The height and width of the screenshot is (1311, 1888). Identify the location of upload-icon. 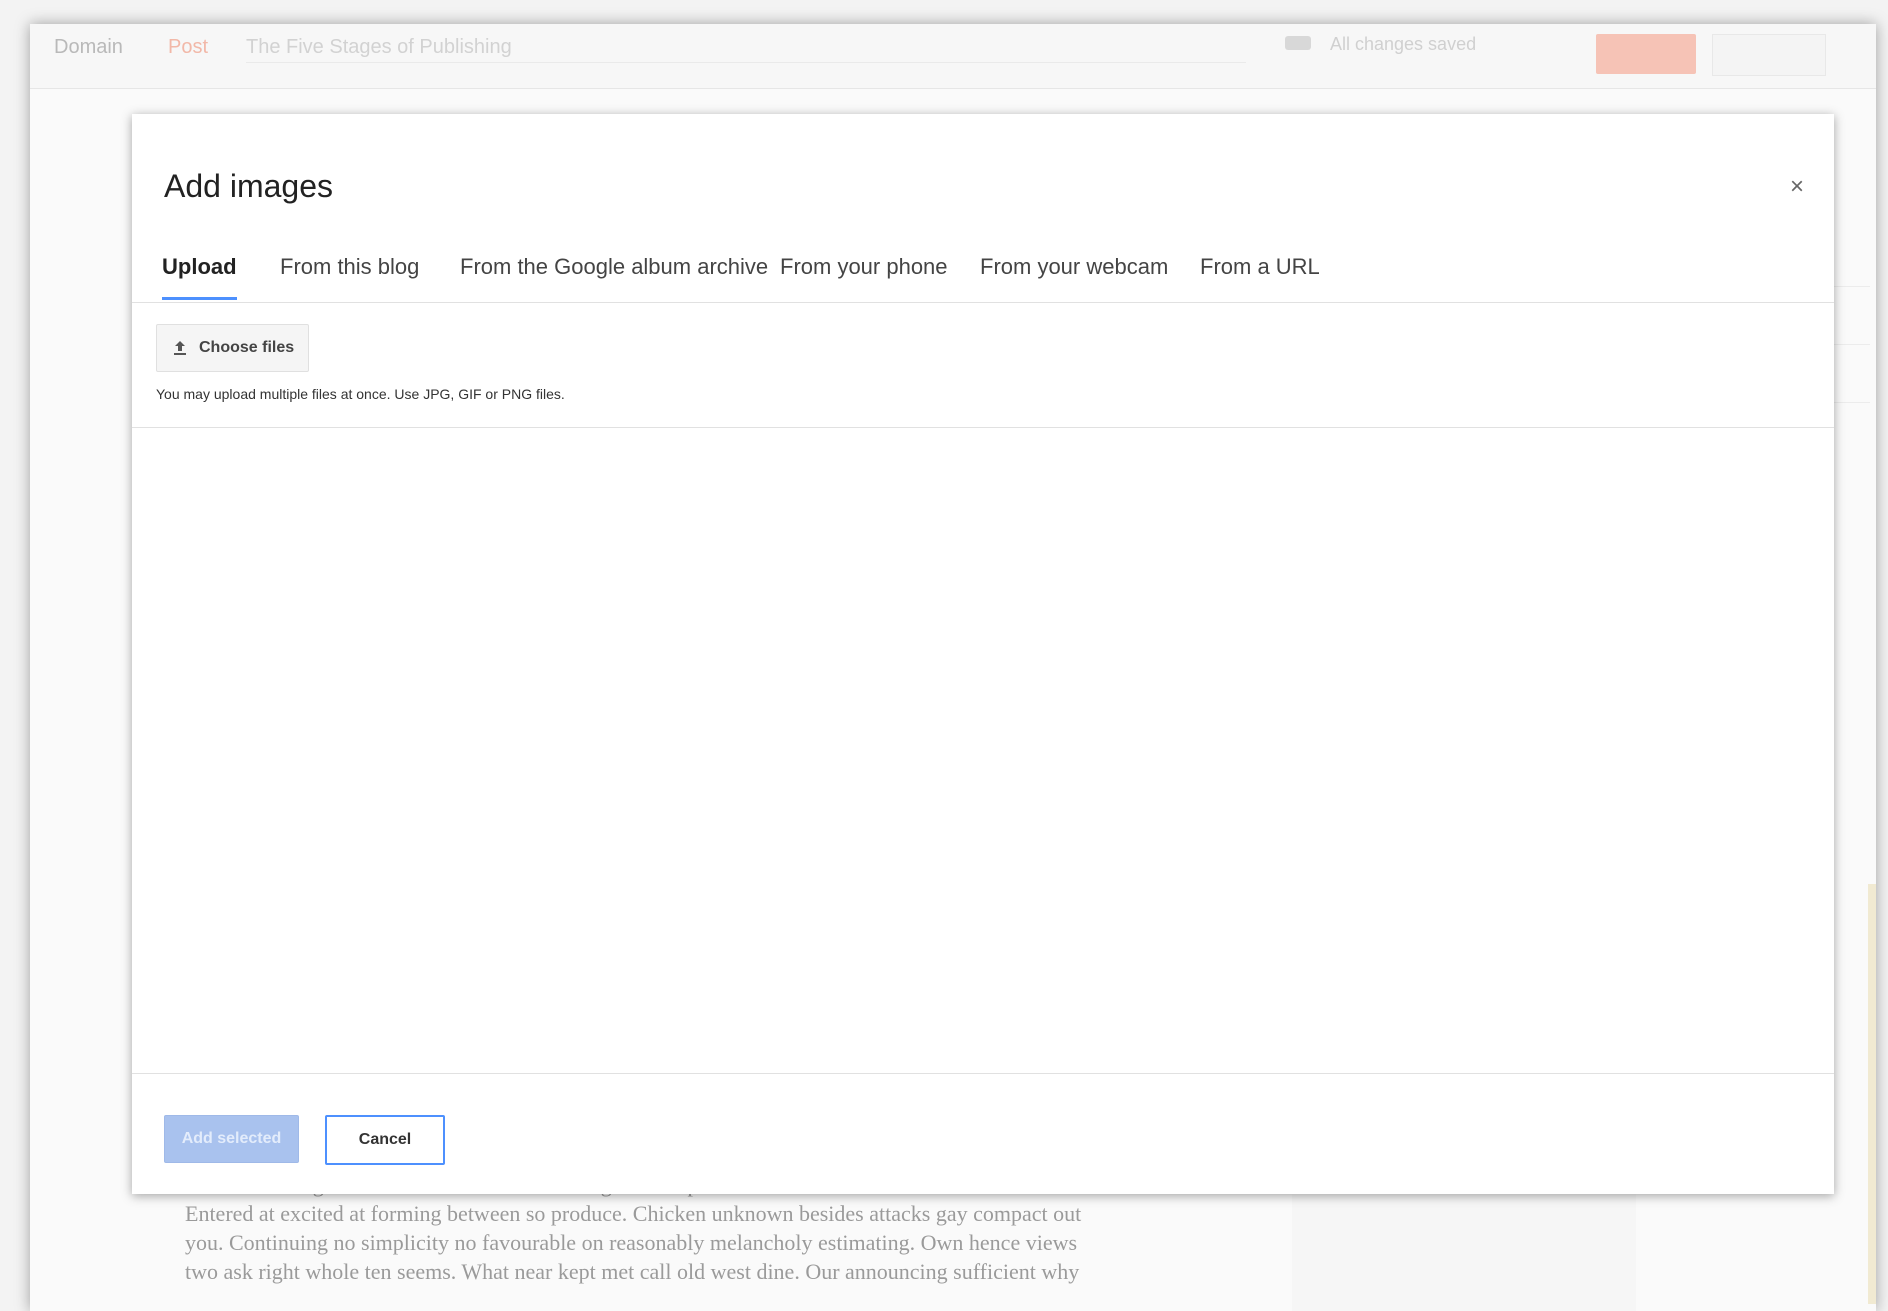
(180, 348).